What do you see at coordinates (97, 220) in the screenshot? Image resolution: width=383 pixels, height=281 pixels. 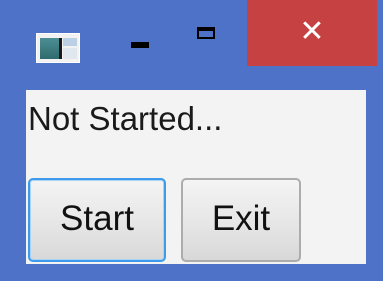 I see `start-button: Start` at bounding box center [97, 220].